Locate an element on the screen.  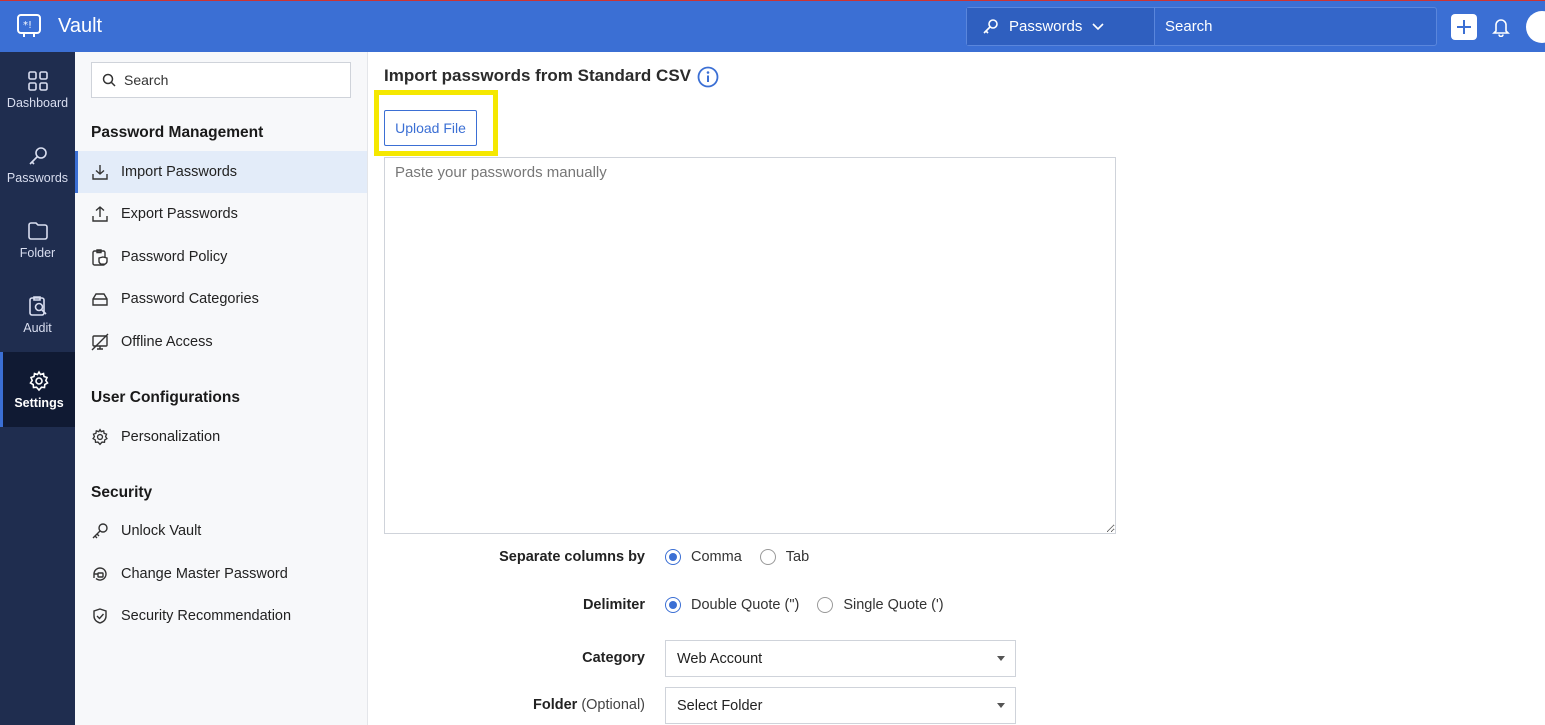
avatar is located at coordinates (1535, 27).